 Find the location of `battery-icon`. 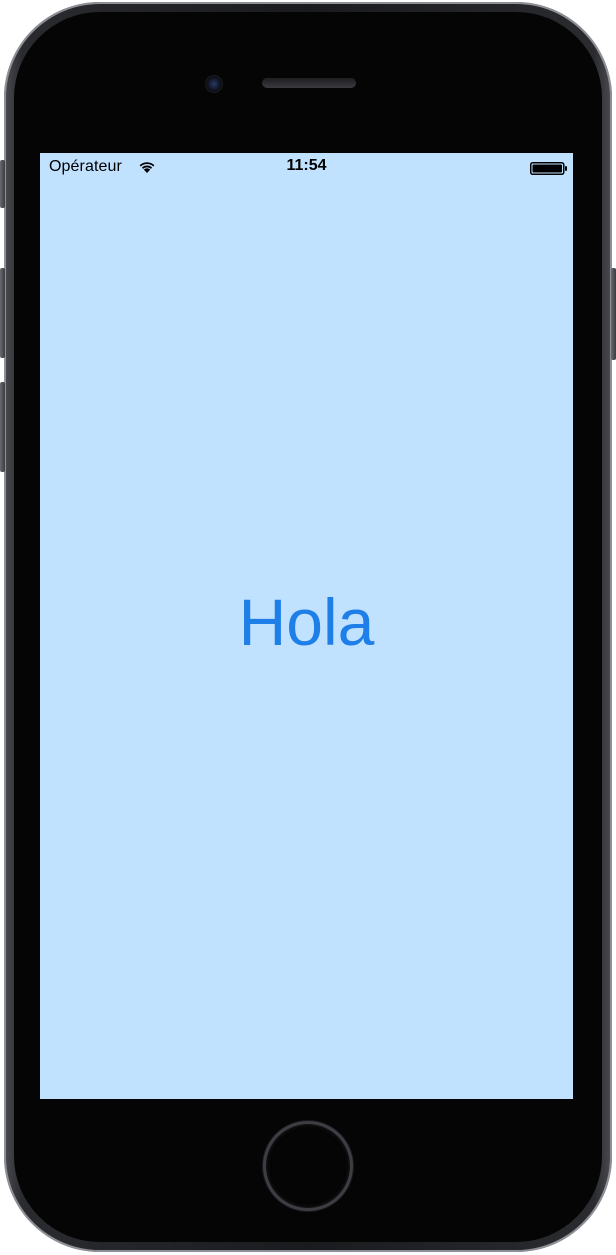

battery-icon is located at coordinates (548, 168).